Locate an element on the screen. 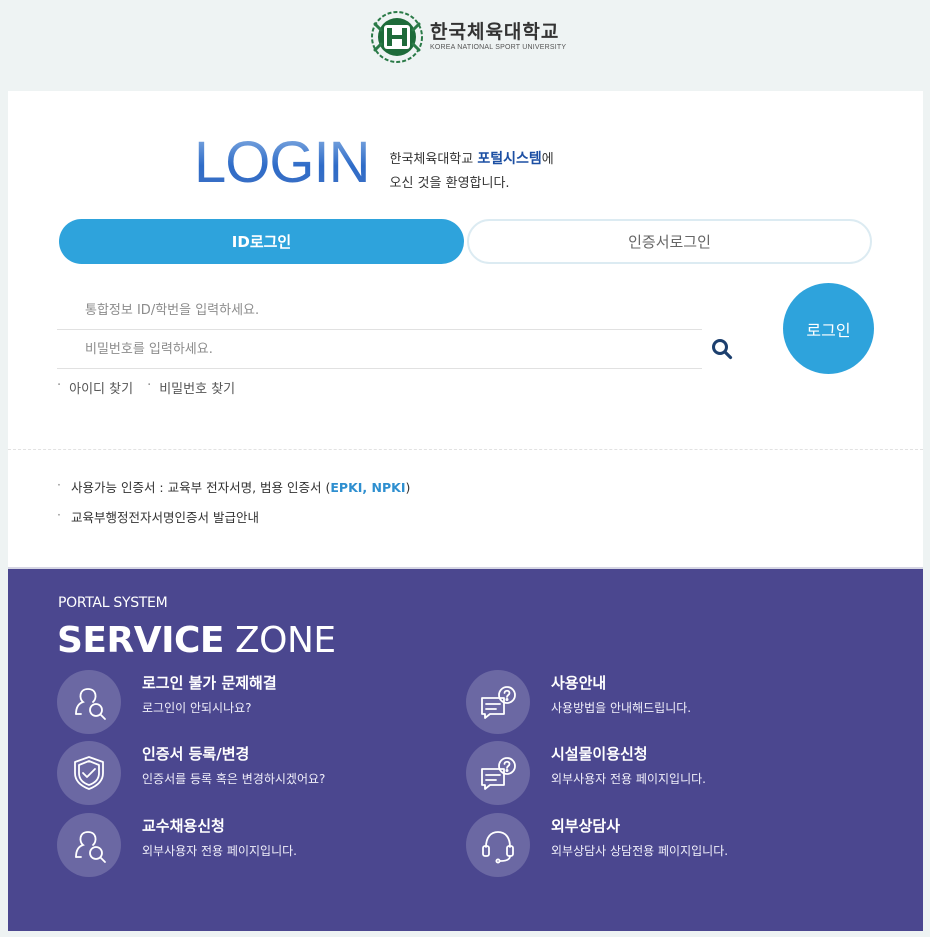 The image size is (930, 937). divider is located at coordinates (465, 449).